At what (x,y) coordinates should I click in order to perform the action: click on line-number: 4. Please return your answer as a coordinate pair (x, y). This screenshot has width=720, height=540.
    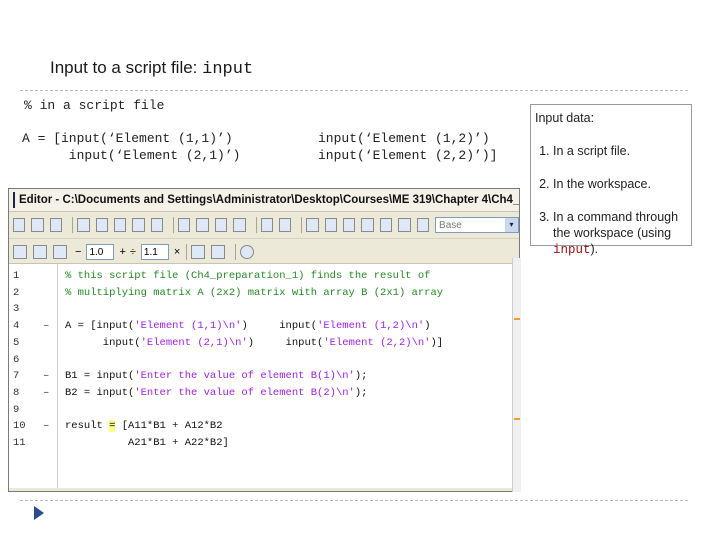
    Looking at the image, I should click on (16, 326).